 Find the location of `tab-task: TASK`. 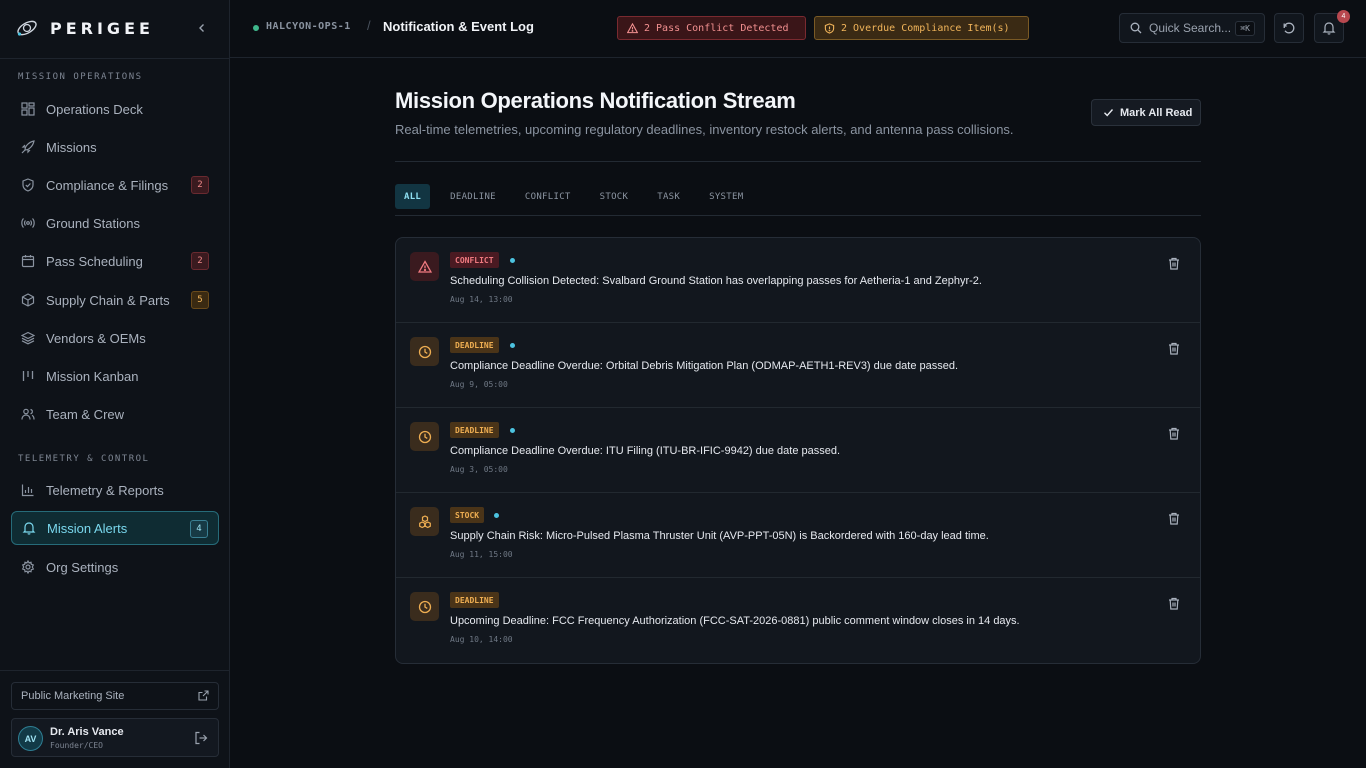

tab-task: TASK is located at coordinates (668, 196).